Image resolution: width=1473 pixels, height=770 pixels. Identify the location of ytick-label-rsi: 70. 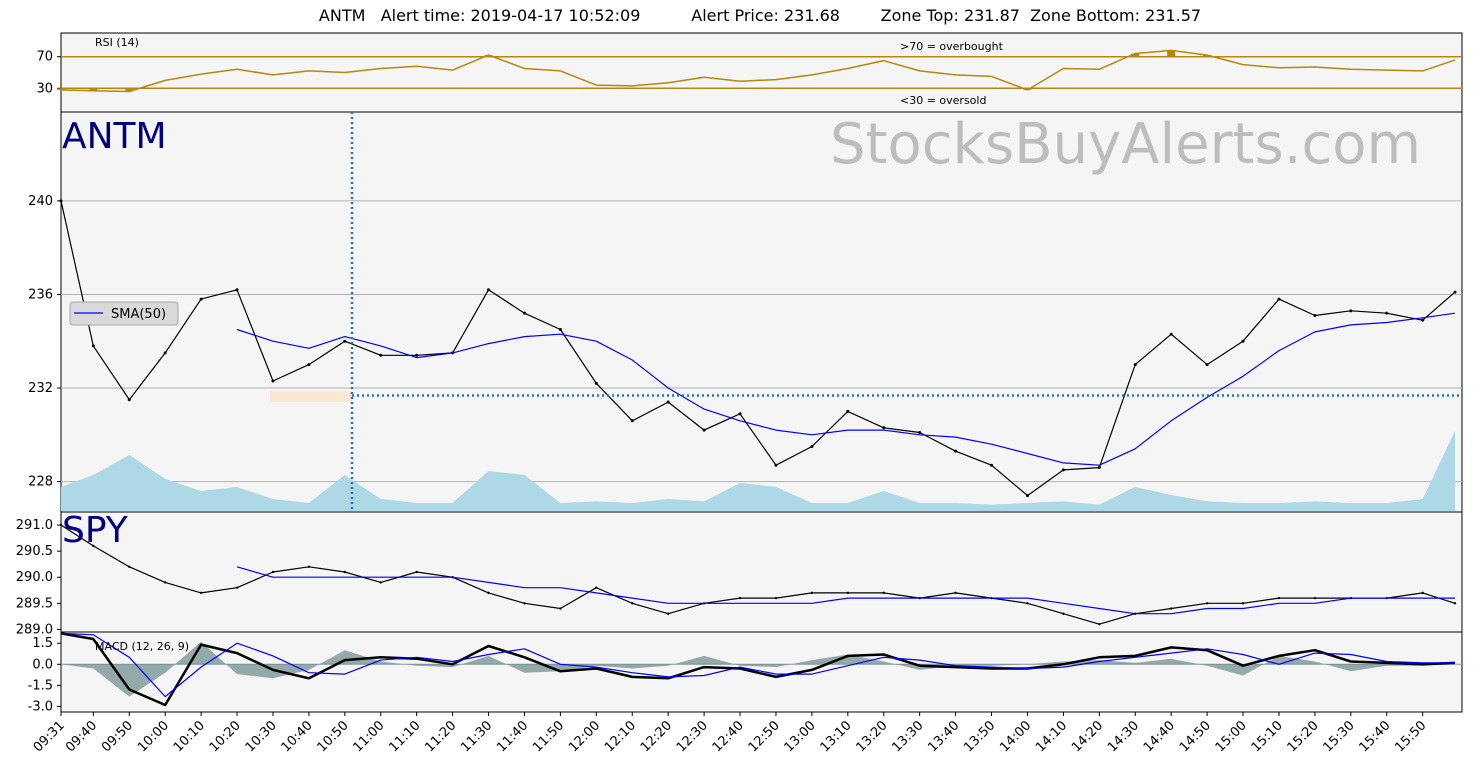
(44, 57).